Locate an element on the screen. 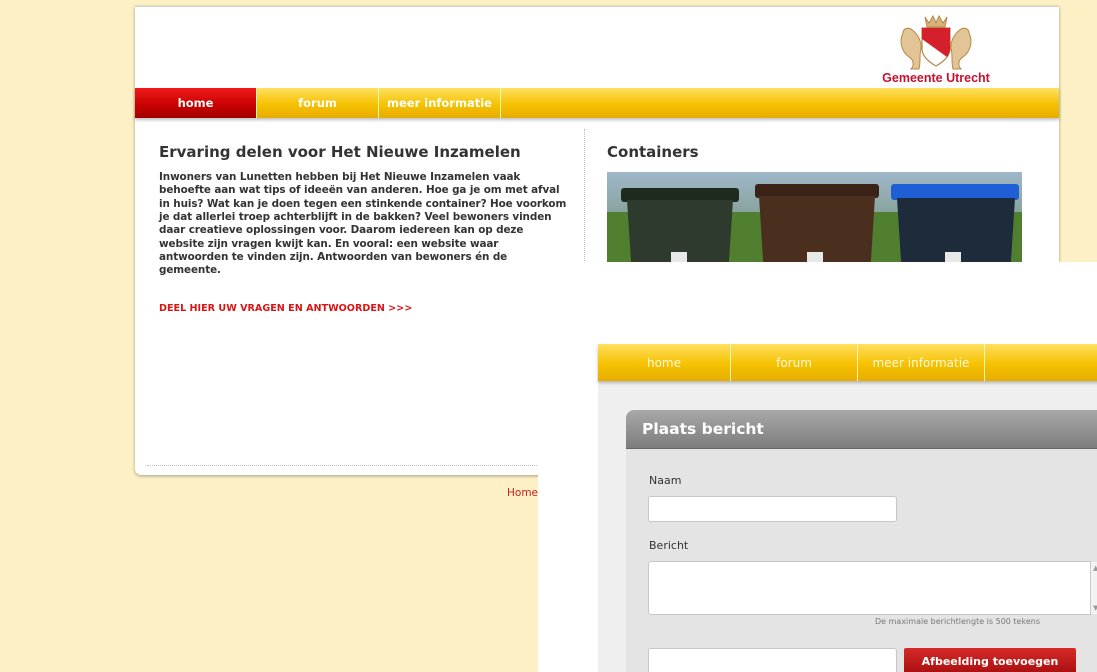 Image resolution: width=1097 pixels, height=672 pixels. overlay-header is located at coordinates (847, 303).